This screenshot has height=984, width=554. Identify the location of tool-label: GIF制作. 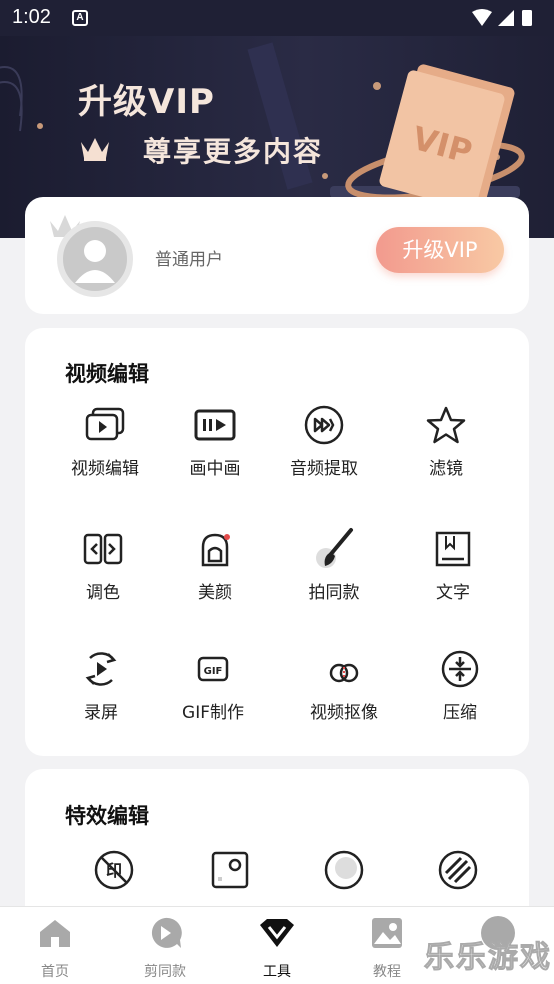
(213, 713).